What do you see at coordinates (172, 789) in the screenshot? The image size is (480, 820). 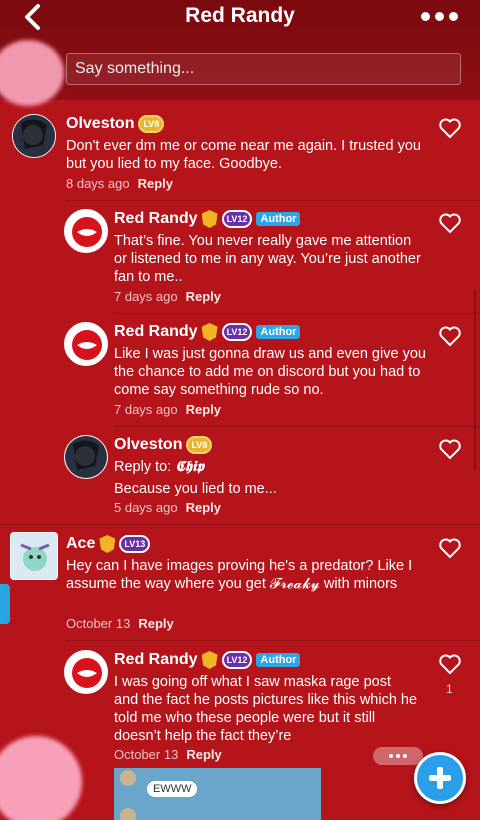 I see `image-caption: EWWW` at bounding box center [172, 789].